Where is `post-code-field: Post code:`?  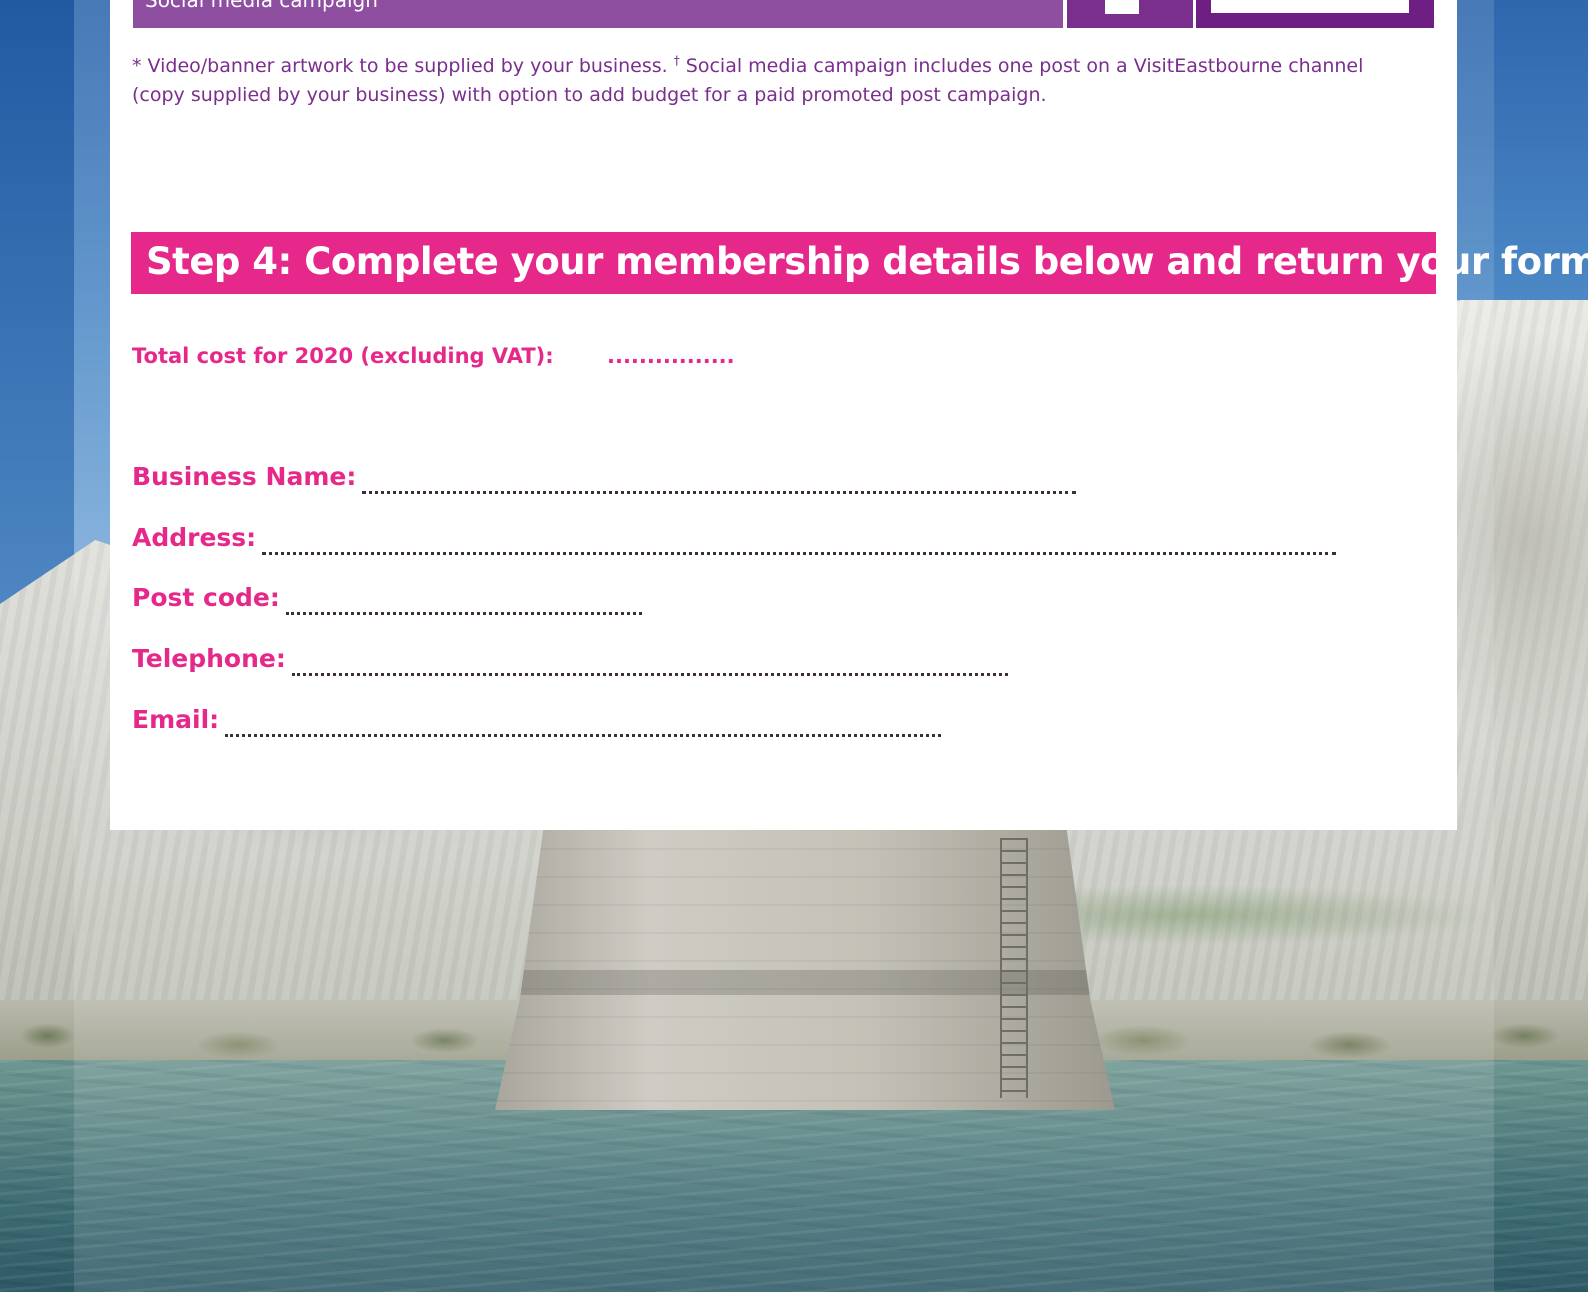 post-code-field: Post code: is located at coordinates (387, 598).